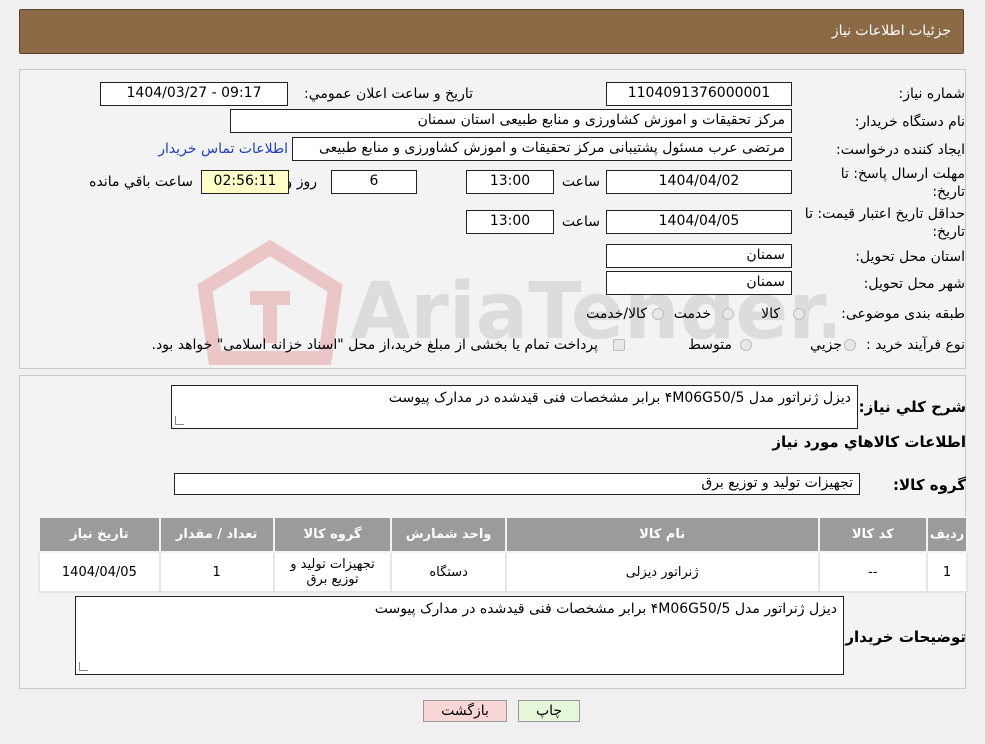 This screenshot has width=985, height=744. I want to click on city-field: سمنان, so click(699, 283).